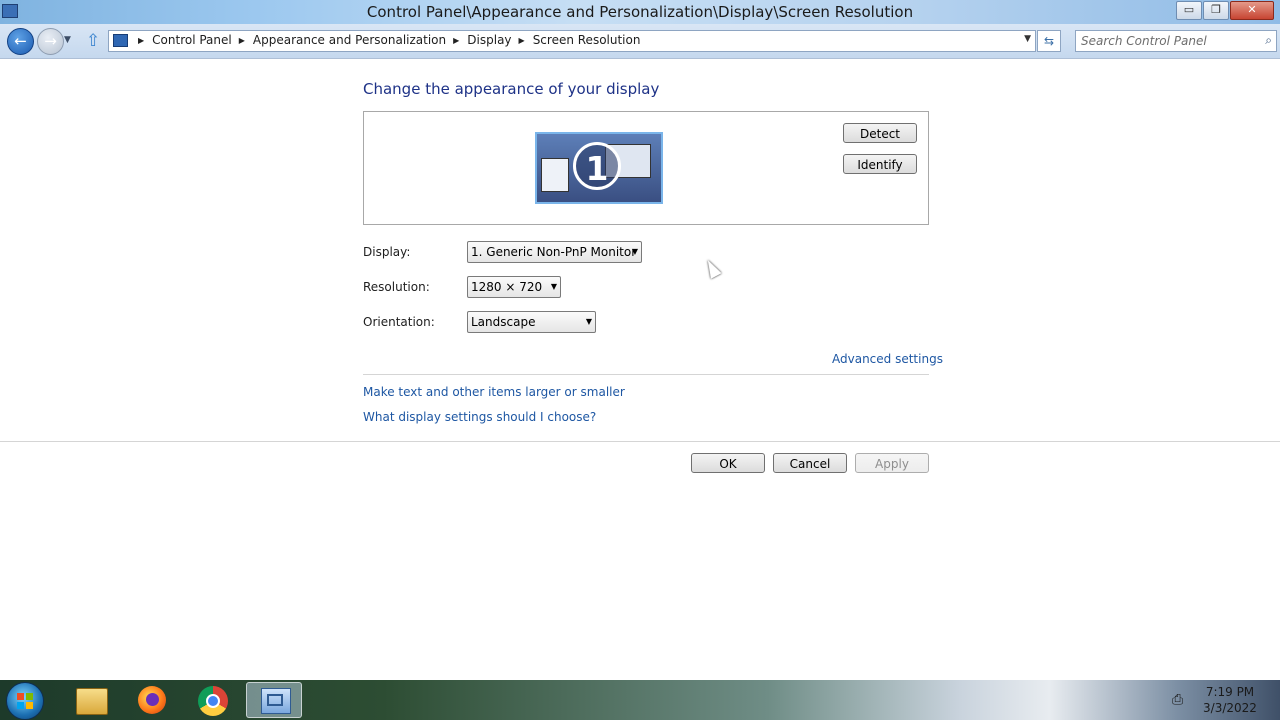 This screenshot has width=1280, height=720. I want to click on help-link: What display settings should I choose?, so click(479, 417).